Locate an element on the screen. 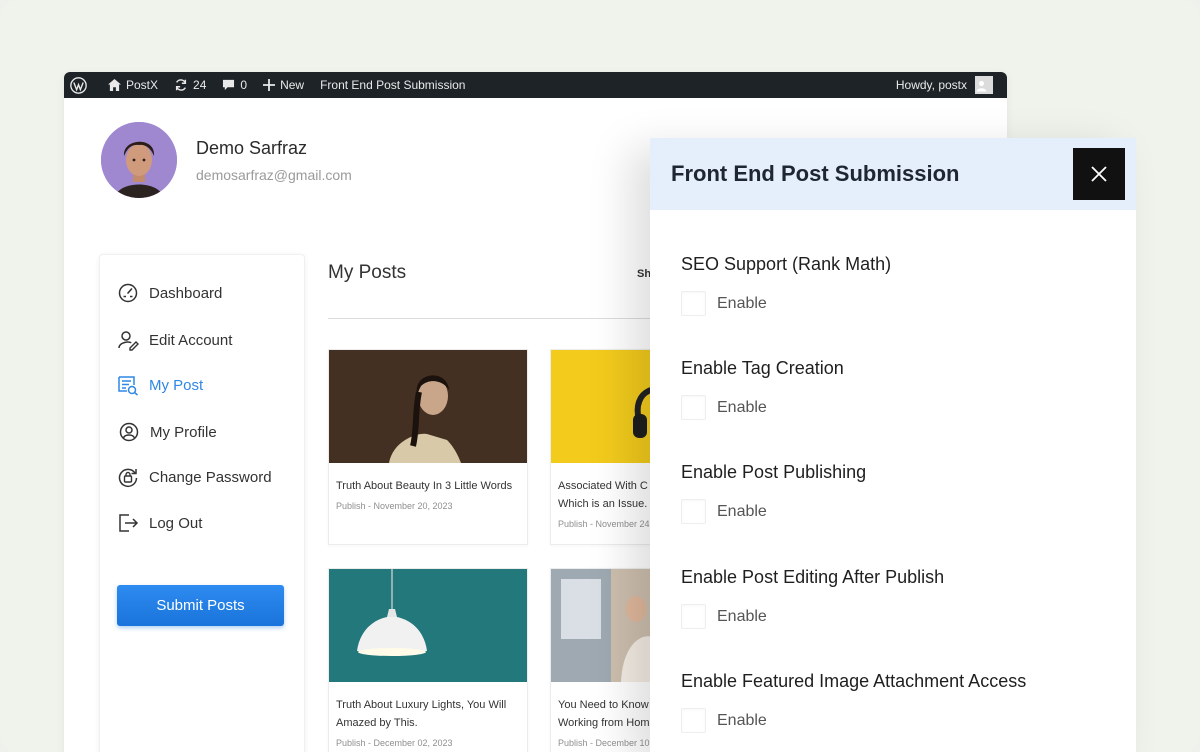 Image resolution: width=1200 pixels, height=752 pixels. updates-count: 24 is located at coordinates (200, 85).